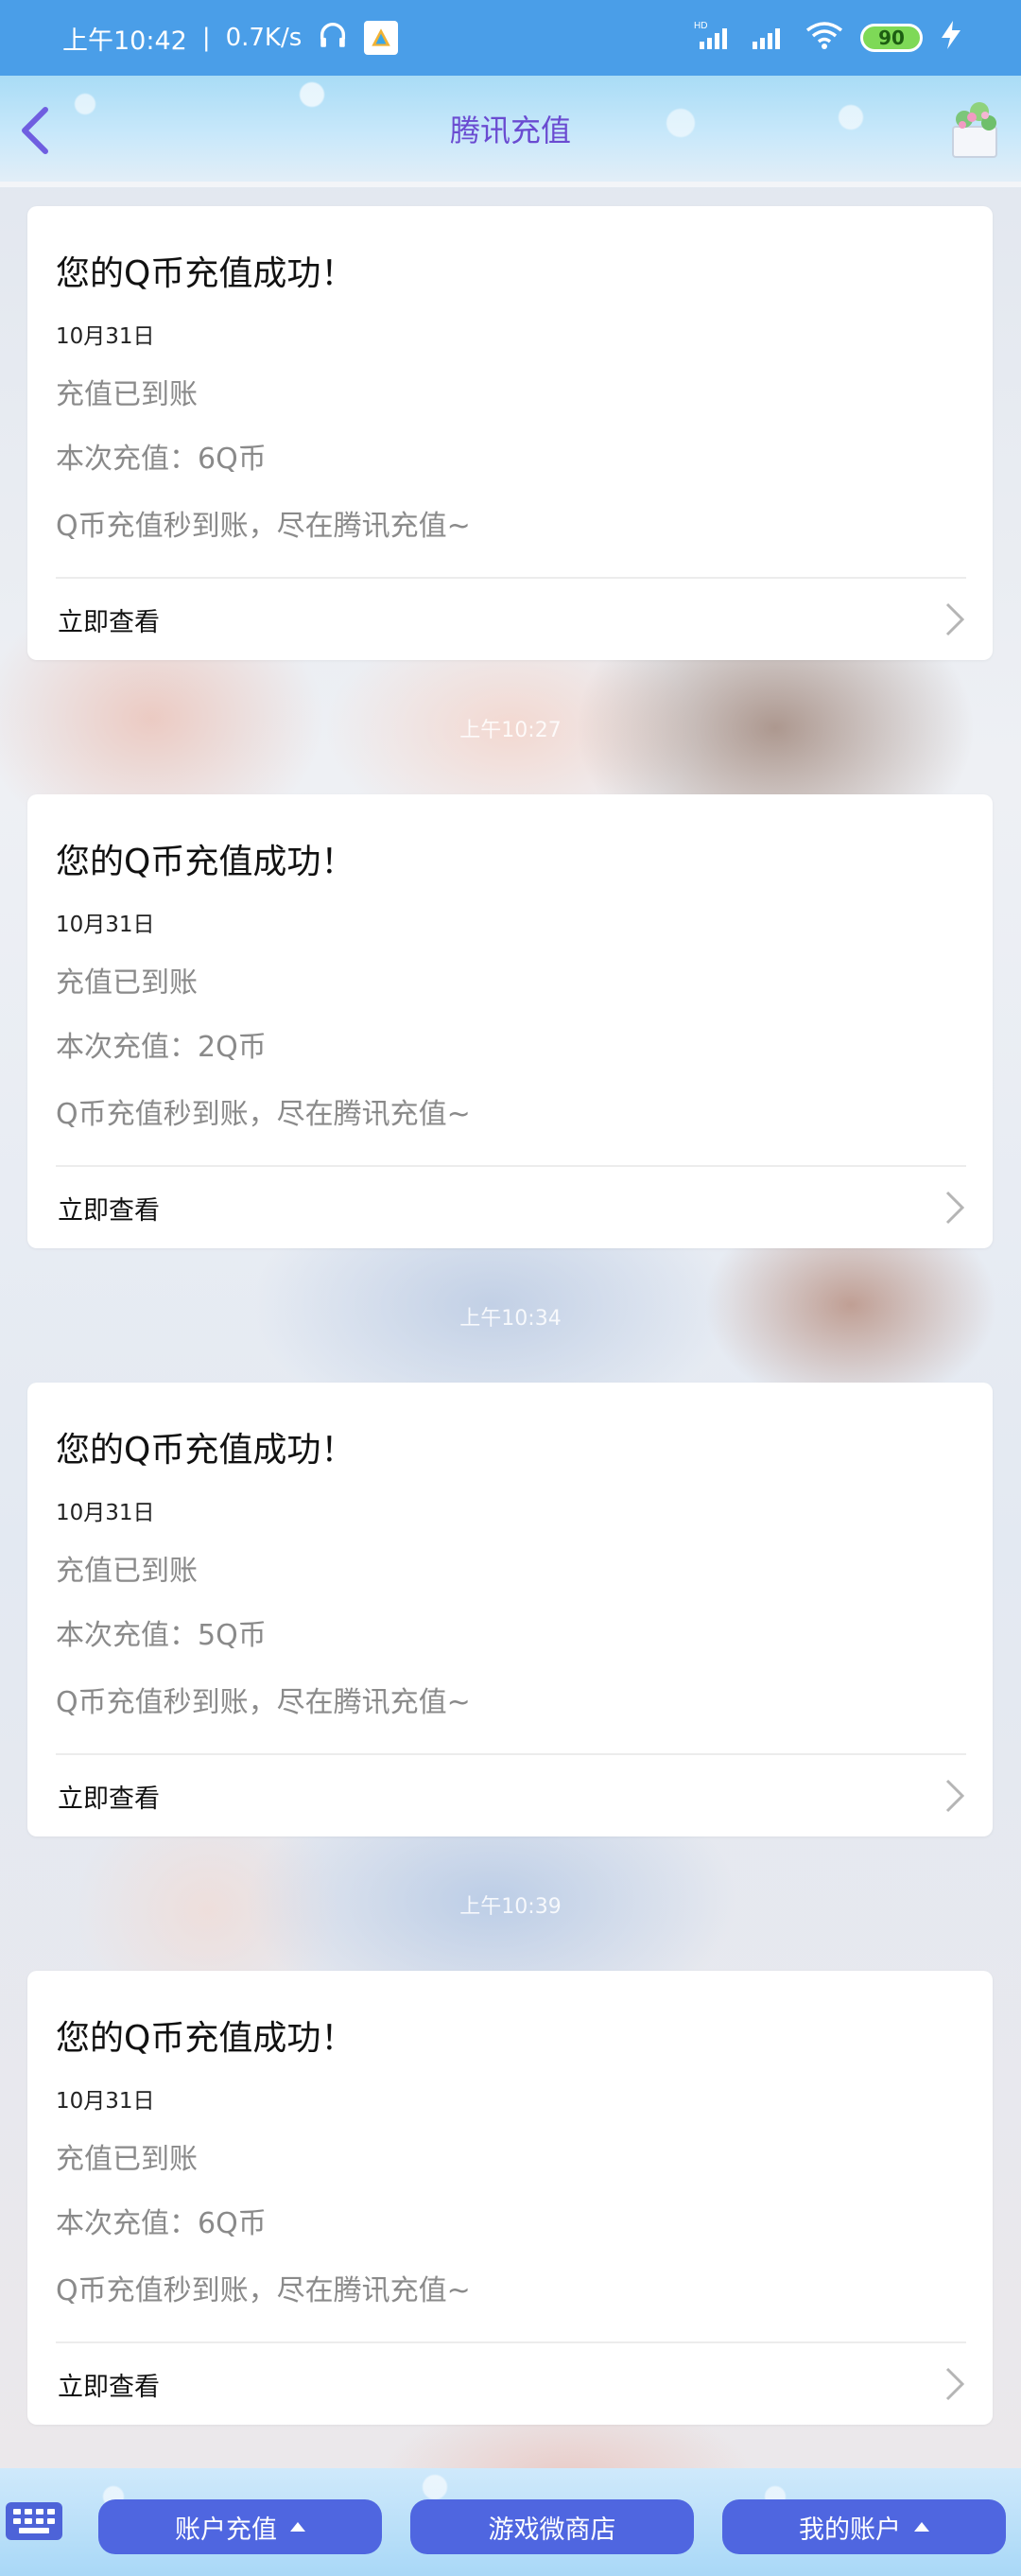 This screenshot has height=2576, width=1021. I want to click on flower-pot-icon, so click(974, 129).